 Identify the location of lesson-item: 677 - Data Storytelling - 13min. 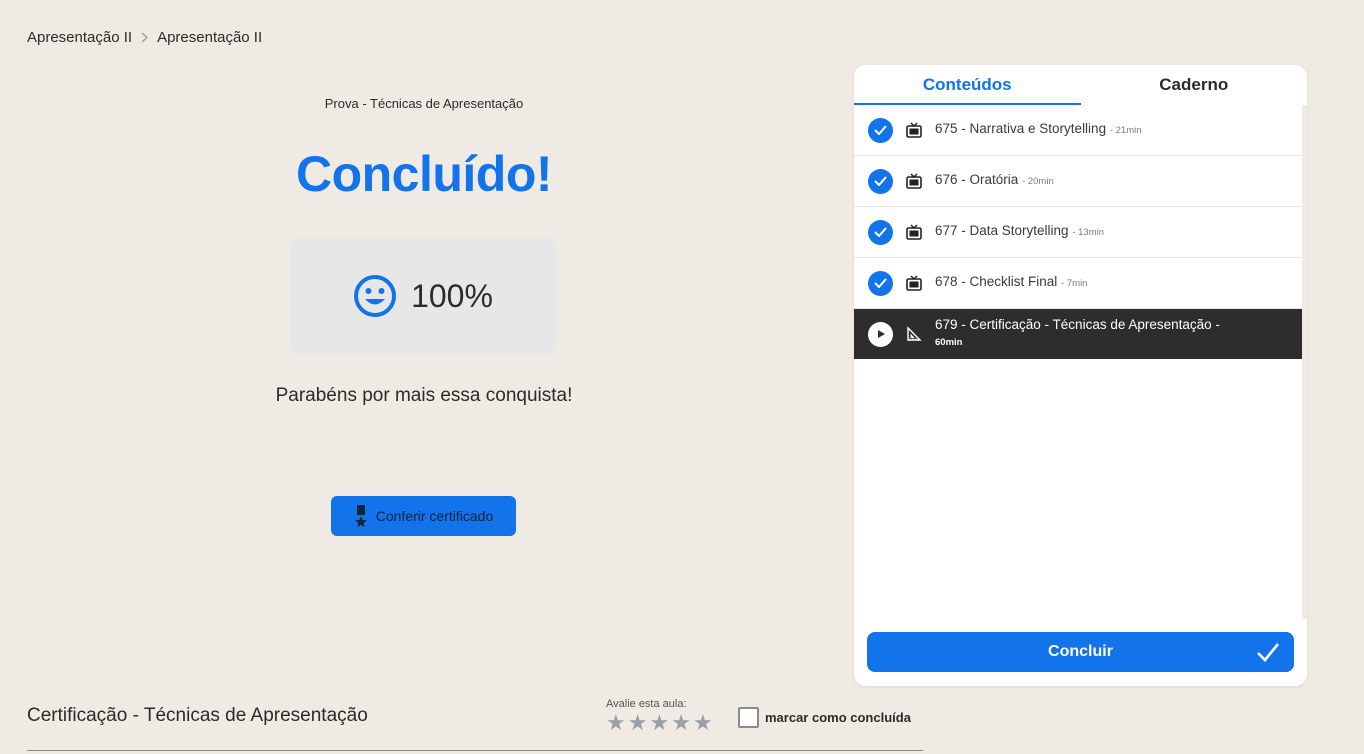
(1078, 232).